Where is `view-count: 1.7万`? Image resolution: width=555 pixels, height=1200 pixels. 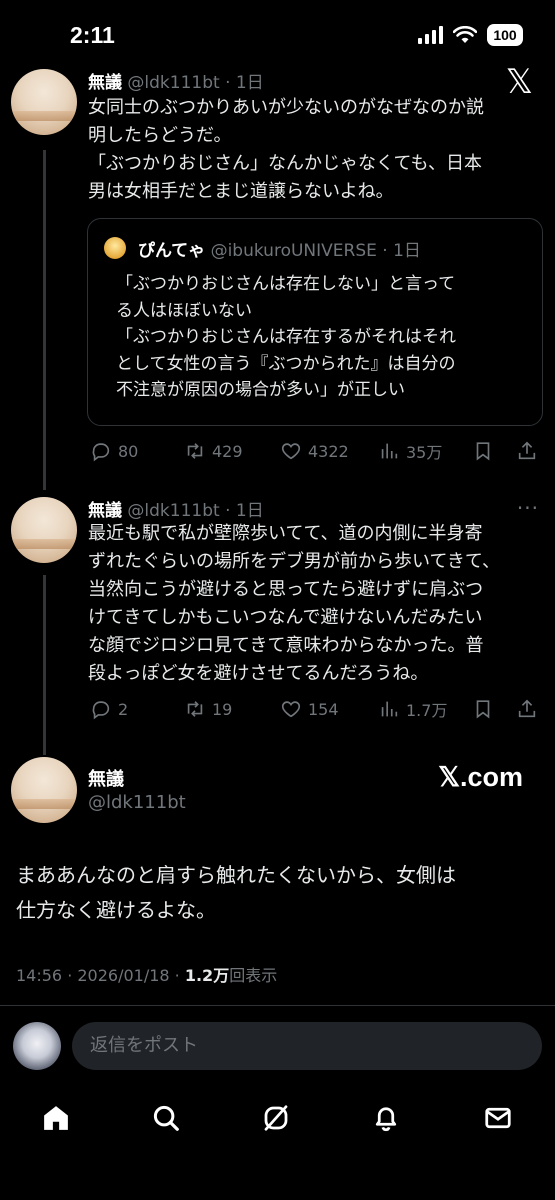
view-count: 1.7万 is located at coordinates (427, 710).